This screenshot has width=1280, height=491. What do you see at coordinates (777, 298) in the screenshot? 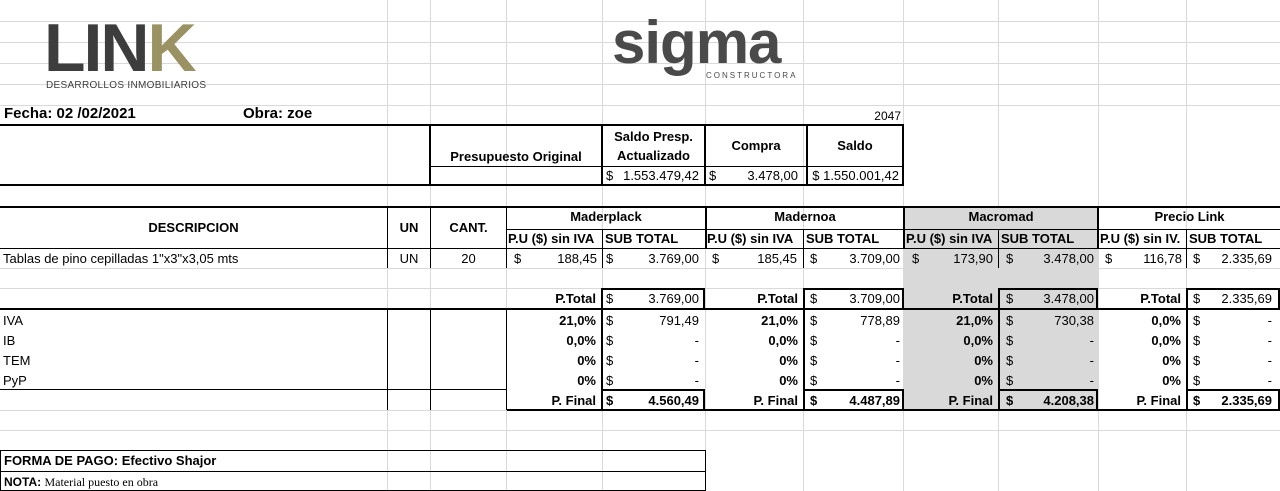
I see `madernoa-ptotal-label: P.Total` at bounding box center [777, 298].